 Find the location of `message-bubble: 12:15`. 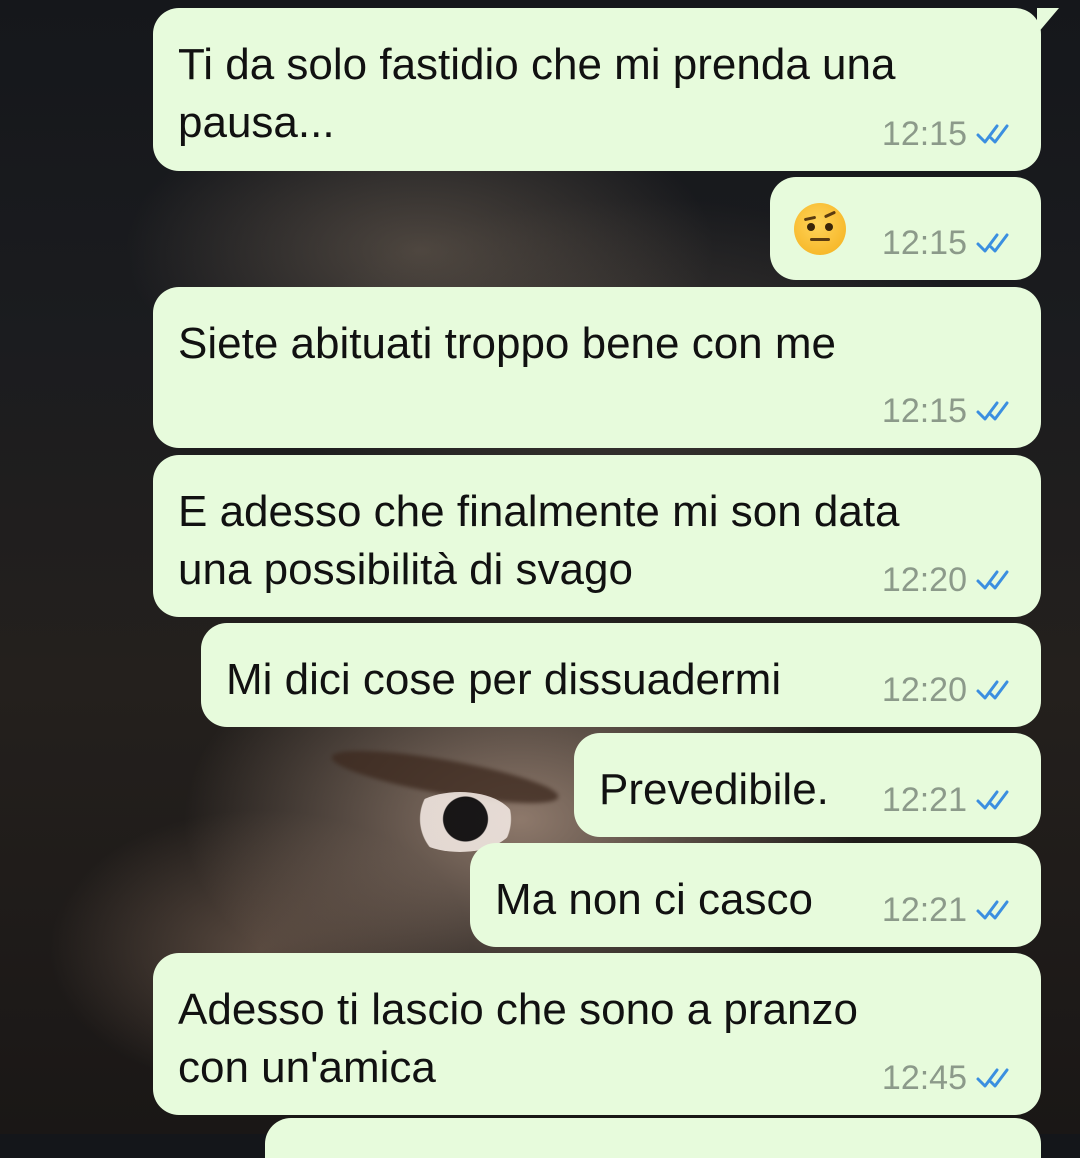

message-bubble: 12:15 is located at coordinates (905, 228).